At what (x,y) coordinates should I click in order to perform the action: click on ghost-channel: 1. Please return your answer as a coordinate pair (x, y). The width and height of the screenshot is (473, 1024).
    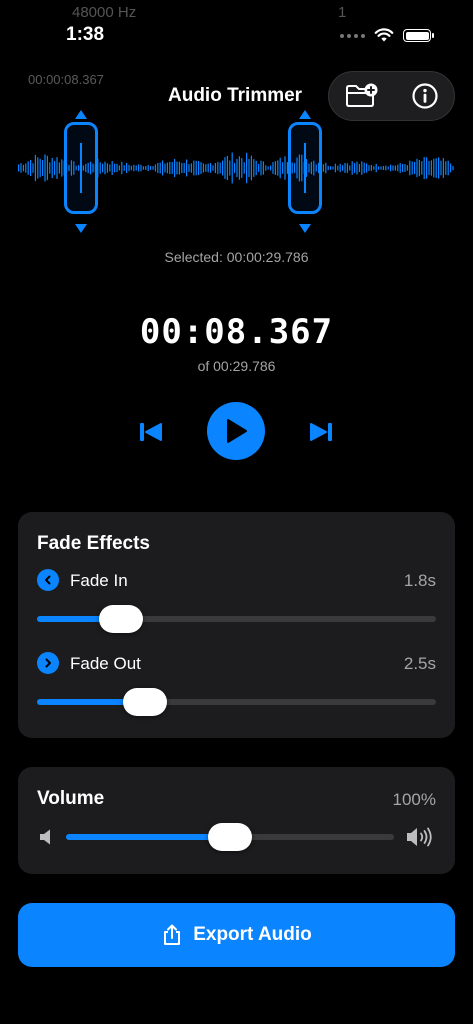
    Looking at the image, I should click on (342, 12).